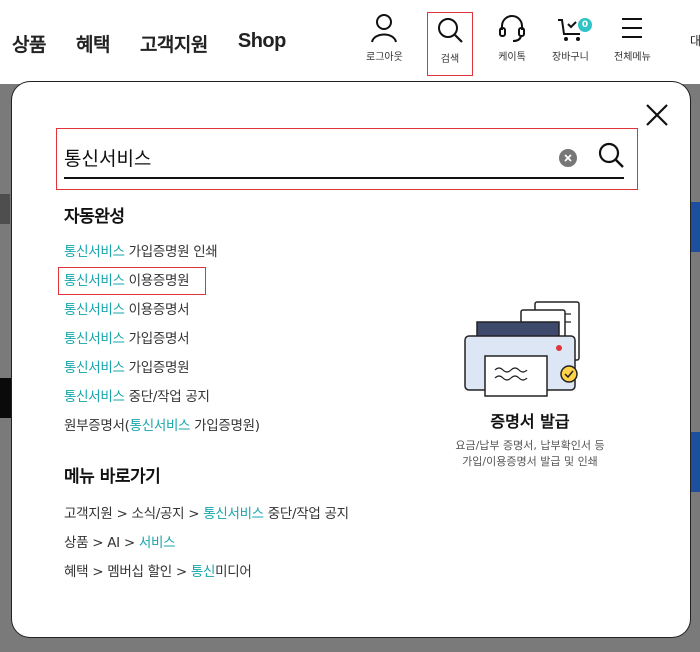 Image resolution: width=700 pixels, height=652 pixels. I want to click on nav-products: 상품, so click(29, 43).